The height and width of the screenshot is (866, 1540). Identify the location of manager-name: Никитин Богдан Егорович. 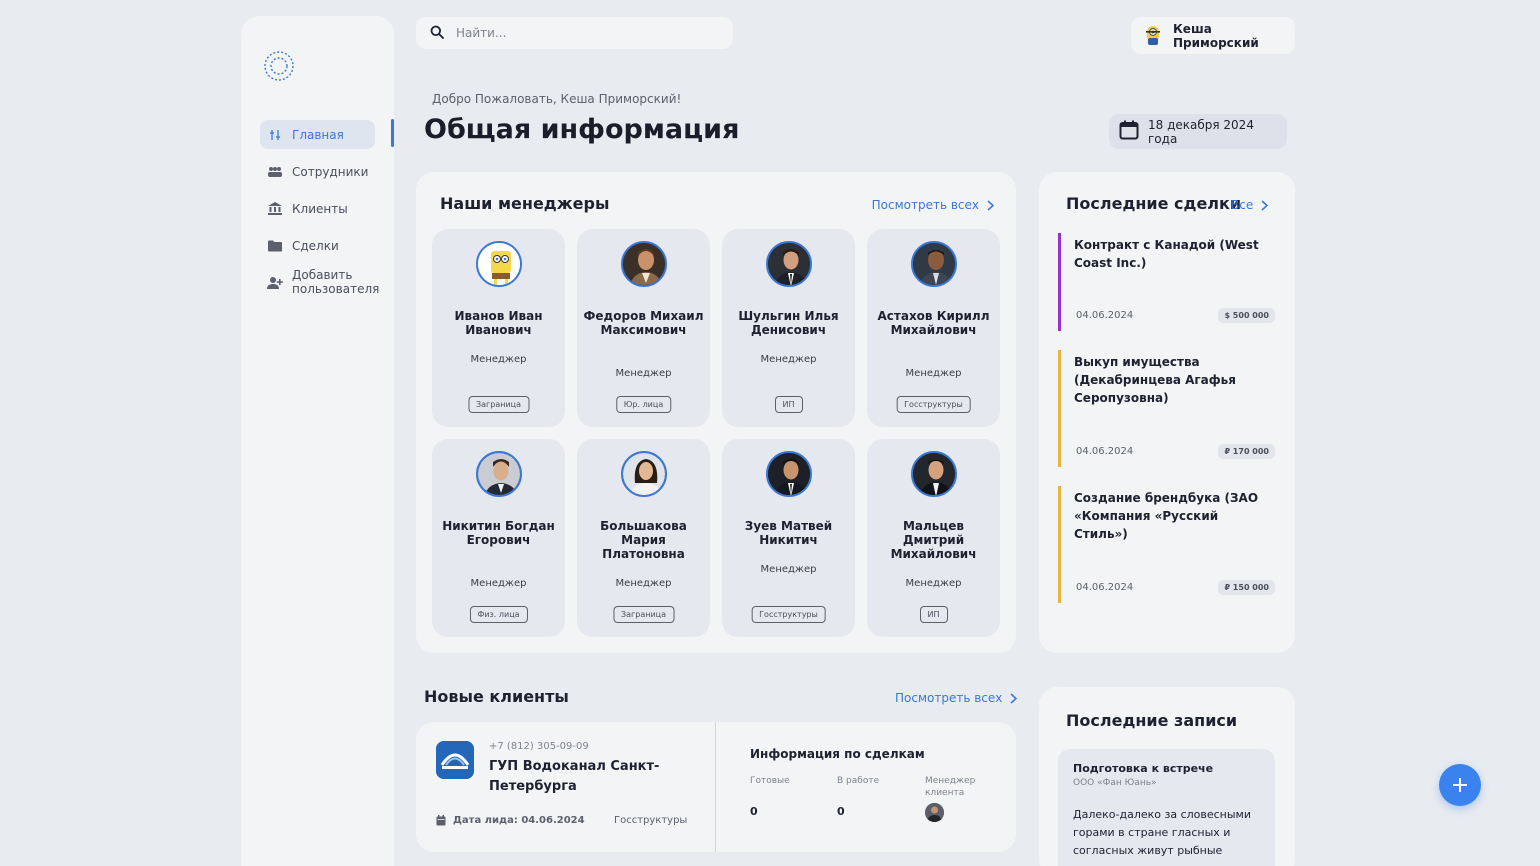
(498, 533).